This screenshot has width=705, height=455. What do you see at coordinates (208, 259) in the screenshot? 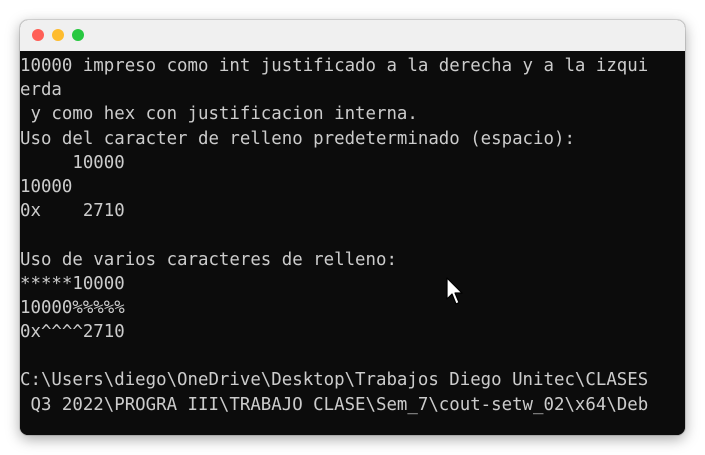
I see `console-line: Uso de varios caracteres de relleno:` at bounding box center [208, 259].